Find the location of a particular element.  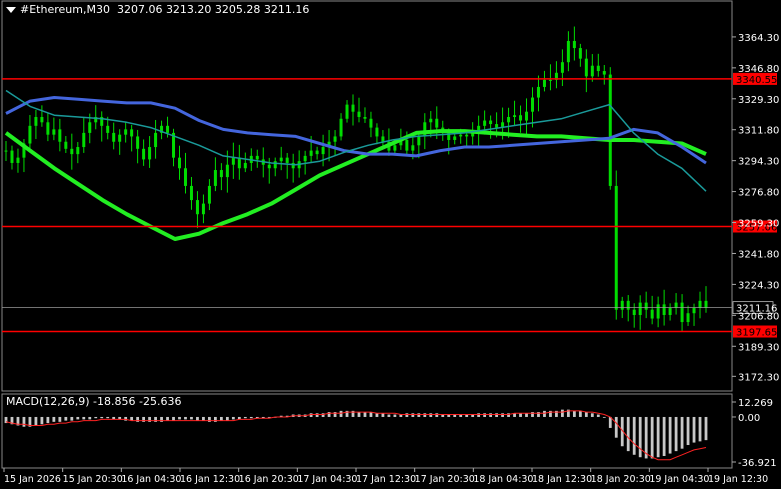

x-tick-label: 19 Jan 12:30 is located at coordinates (738, 479).